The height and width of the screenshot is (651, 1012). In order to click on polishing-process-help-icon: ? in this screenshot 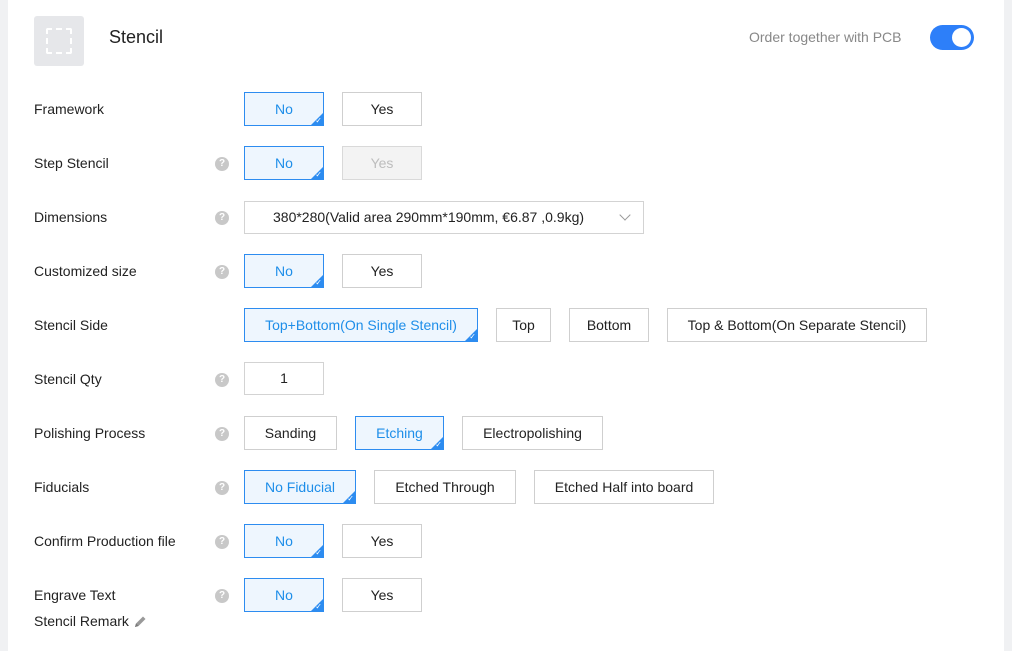, I will do `click(222, 434)`.